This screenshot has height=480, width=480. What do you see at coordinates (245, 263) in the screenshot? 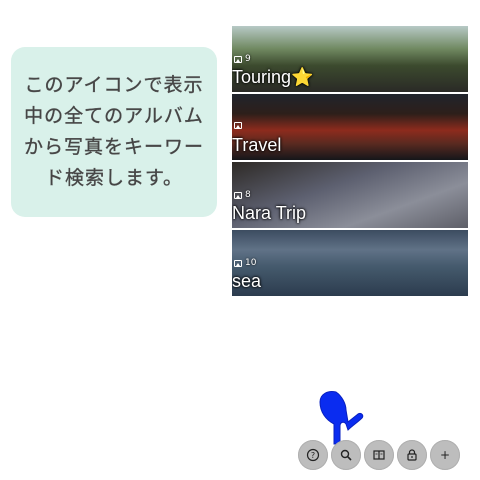
I see `photo-count: 10` at bounding box center [245, 263].